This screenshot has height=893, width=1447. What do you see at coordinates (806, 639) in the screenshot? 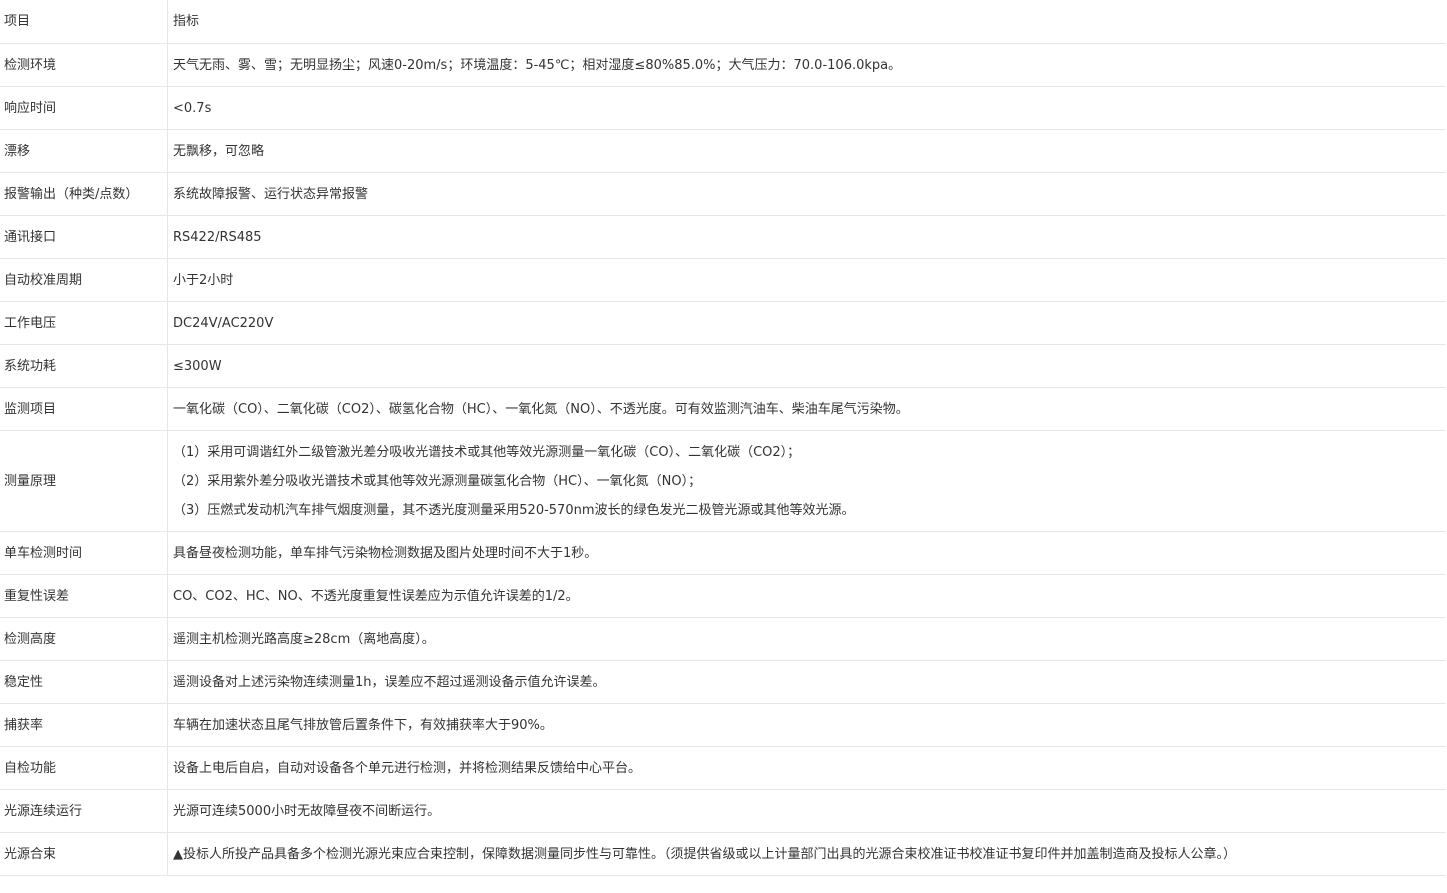
I see `row-value: 遥测主机检测光路高度≥28cm（离地高度）。` at bounding box center [806, 639].